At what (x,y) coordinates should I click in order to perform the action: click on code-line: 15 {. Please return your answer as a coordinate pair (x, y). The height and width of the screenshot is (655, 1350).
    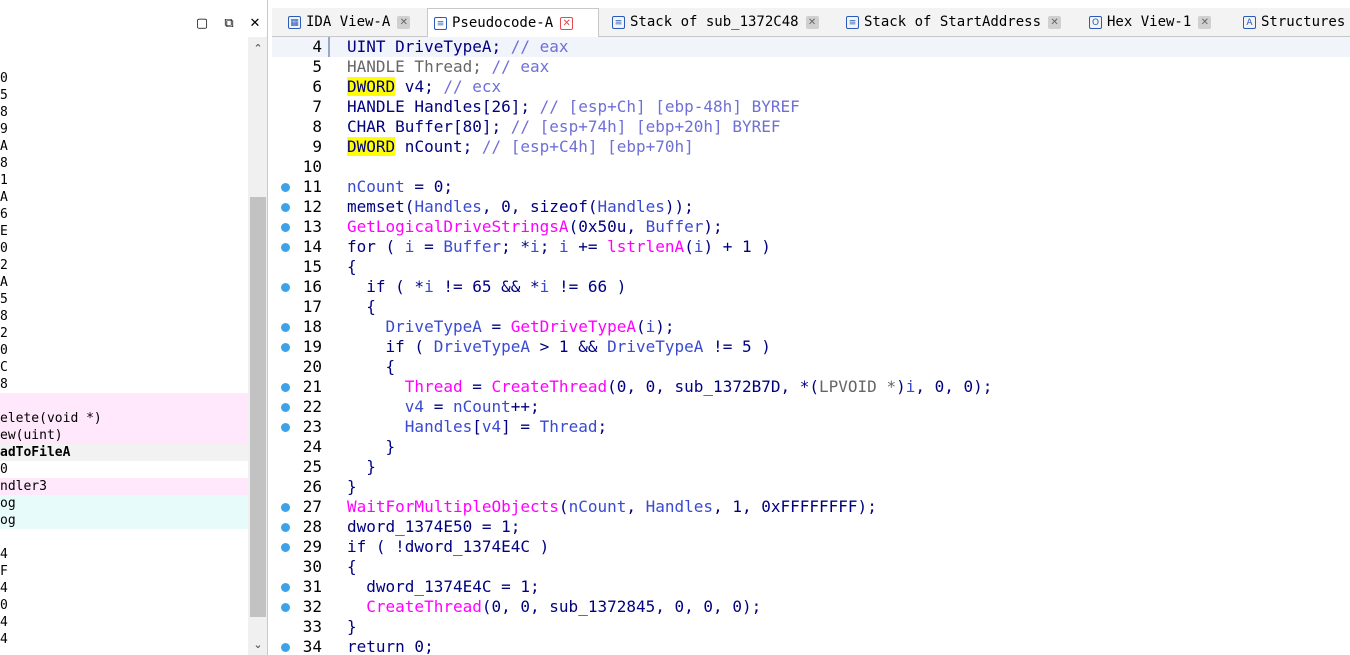
    Looking at the image, I should click on (811, 267).